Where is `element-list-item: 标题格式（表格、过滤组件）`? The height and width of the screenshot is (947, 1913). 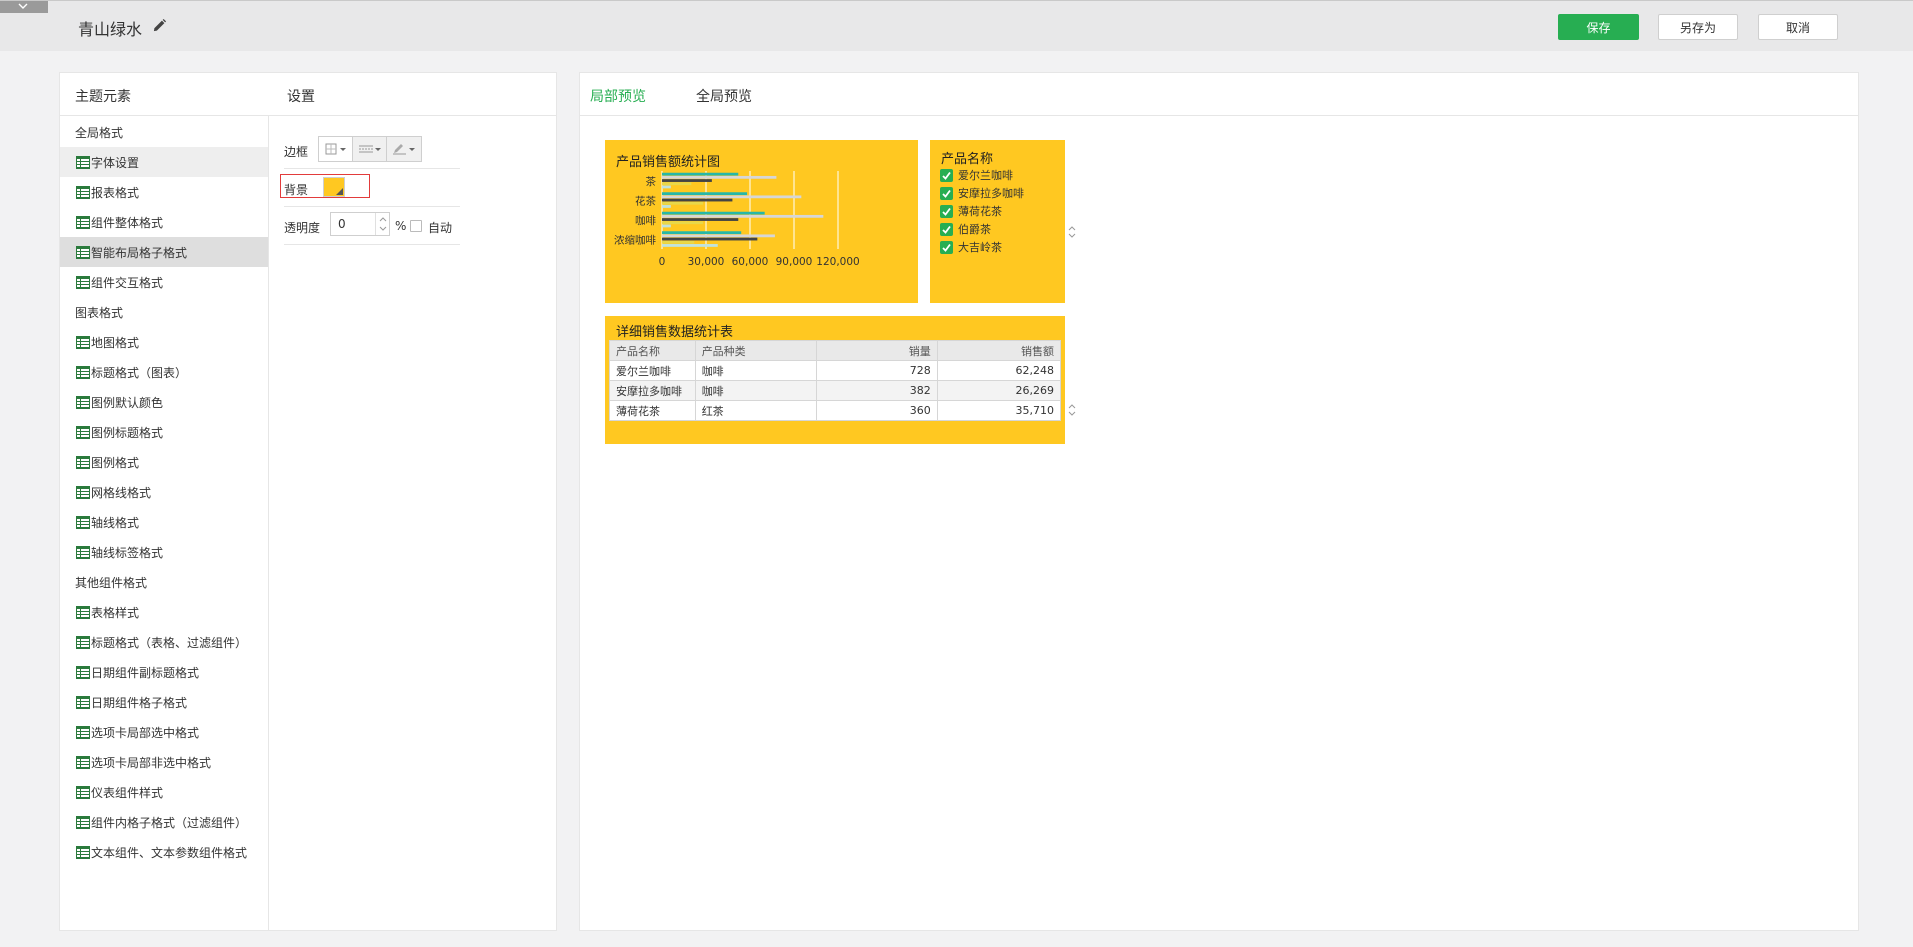
element-list-item: 标题格式（表格、过滤组件） is located at coordinates (164, 642).